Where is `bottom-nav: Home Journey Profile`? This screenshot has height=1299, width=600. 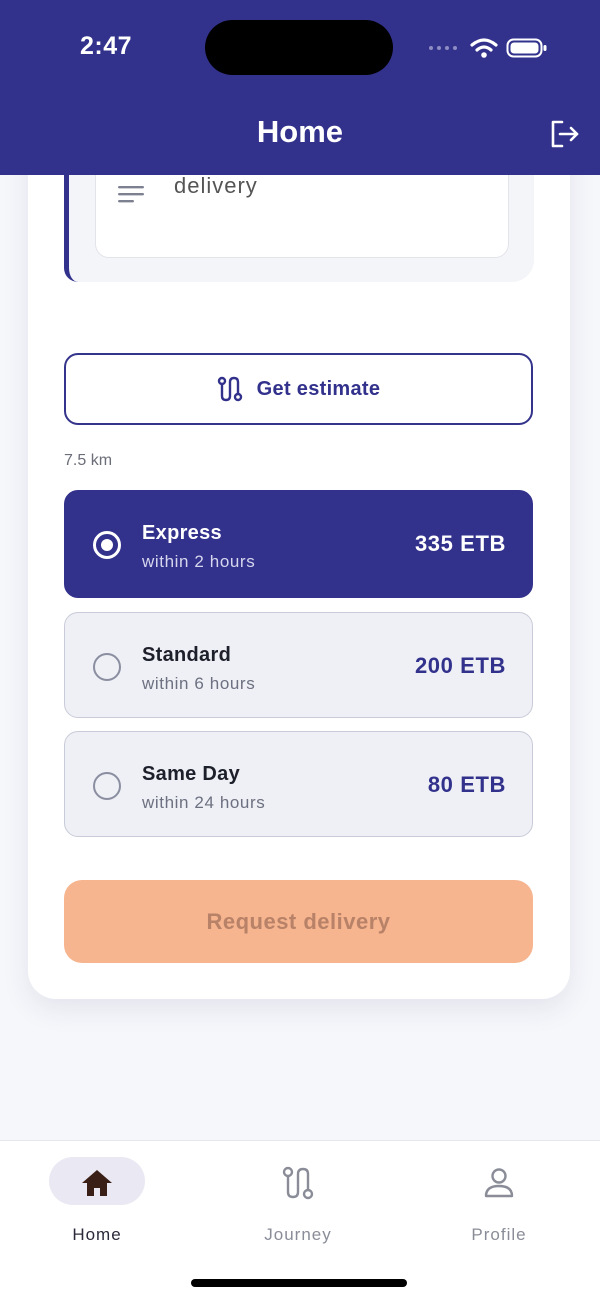 bottom-nav: Home Journey Profile is located at coordinates (300, 1219).